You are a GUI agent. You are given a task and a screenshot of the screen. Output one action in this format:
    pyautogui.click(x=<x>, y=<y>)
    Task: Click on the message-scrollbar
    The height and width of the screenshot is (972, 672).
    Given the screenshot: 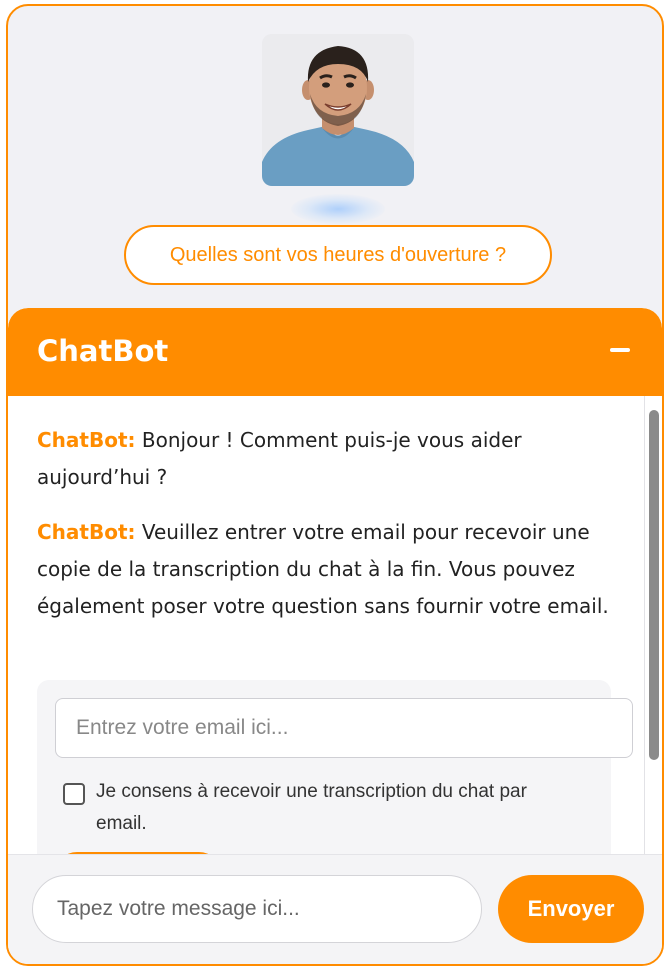 What is the action you would take?
    pyautogui.click(x=653, y=625)
    